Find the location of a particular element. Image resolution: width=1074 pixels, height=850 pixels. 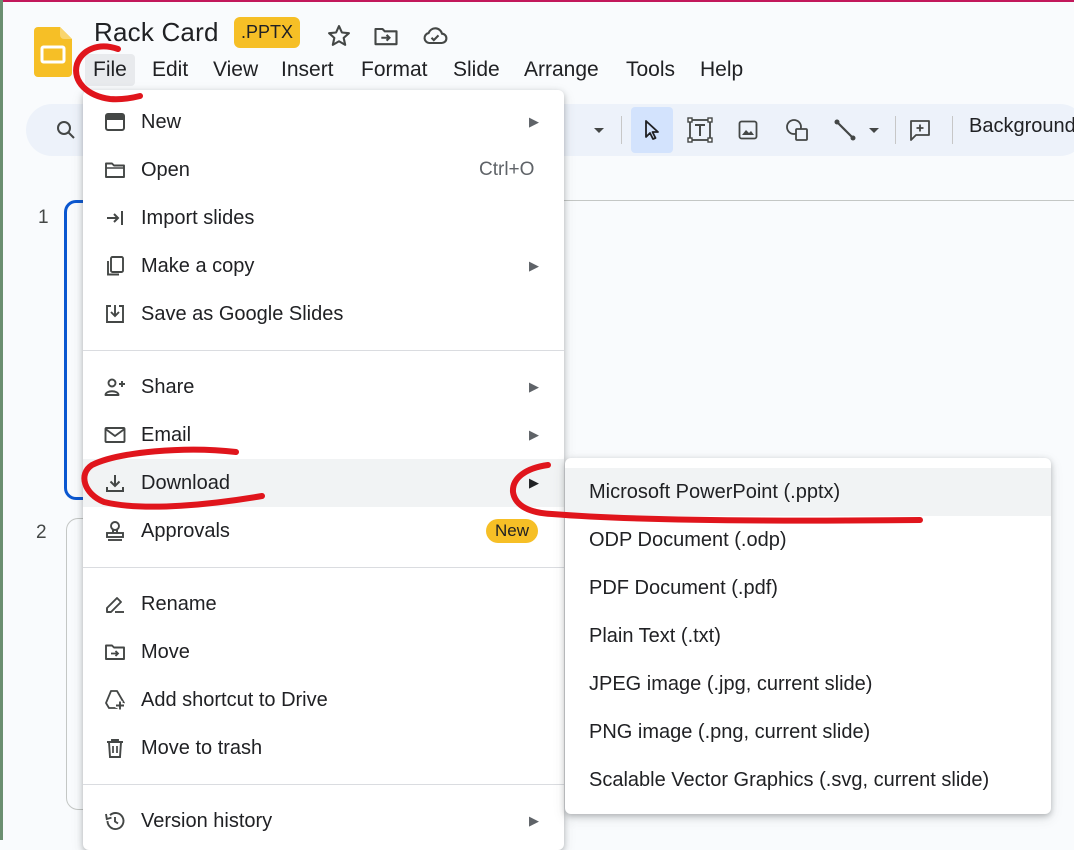

background-button: Background is located at coordinates (1021, 126).